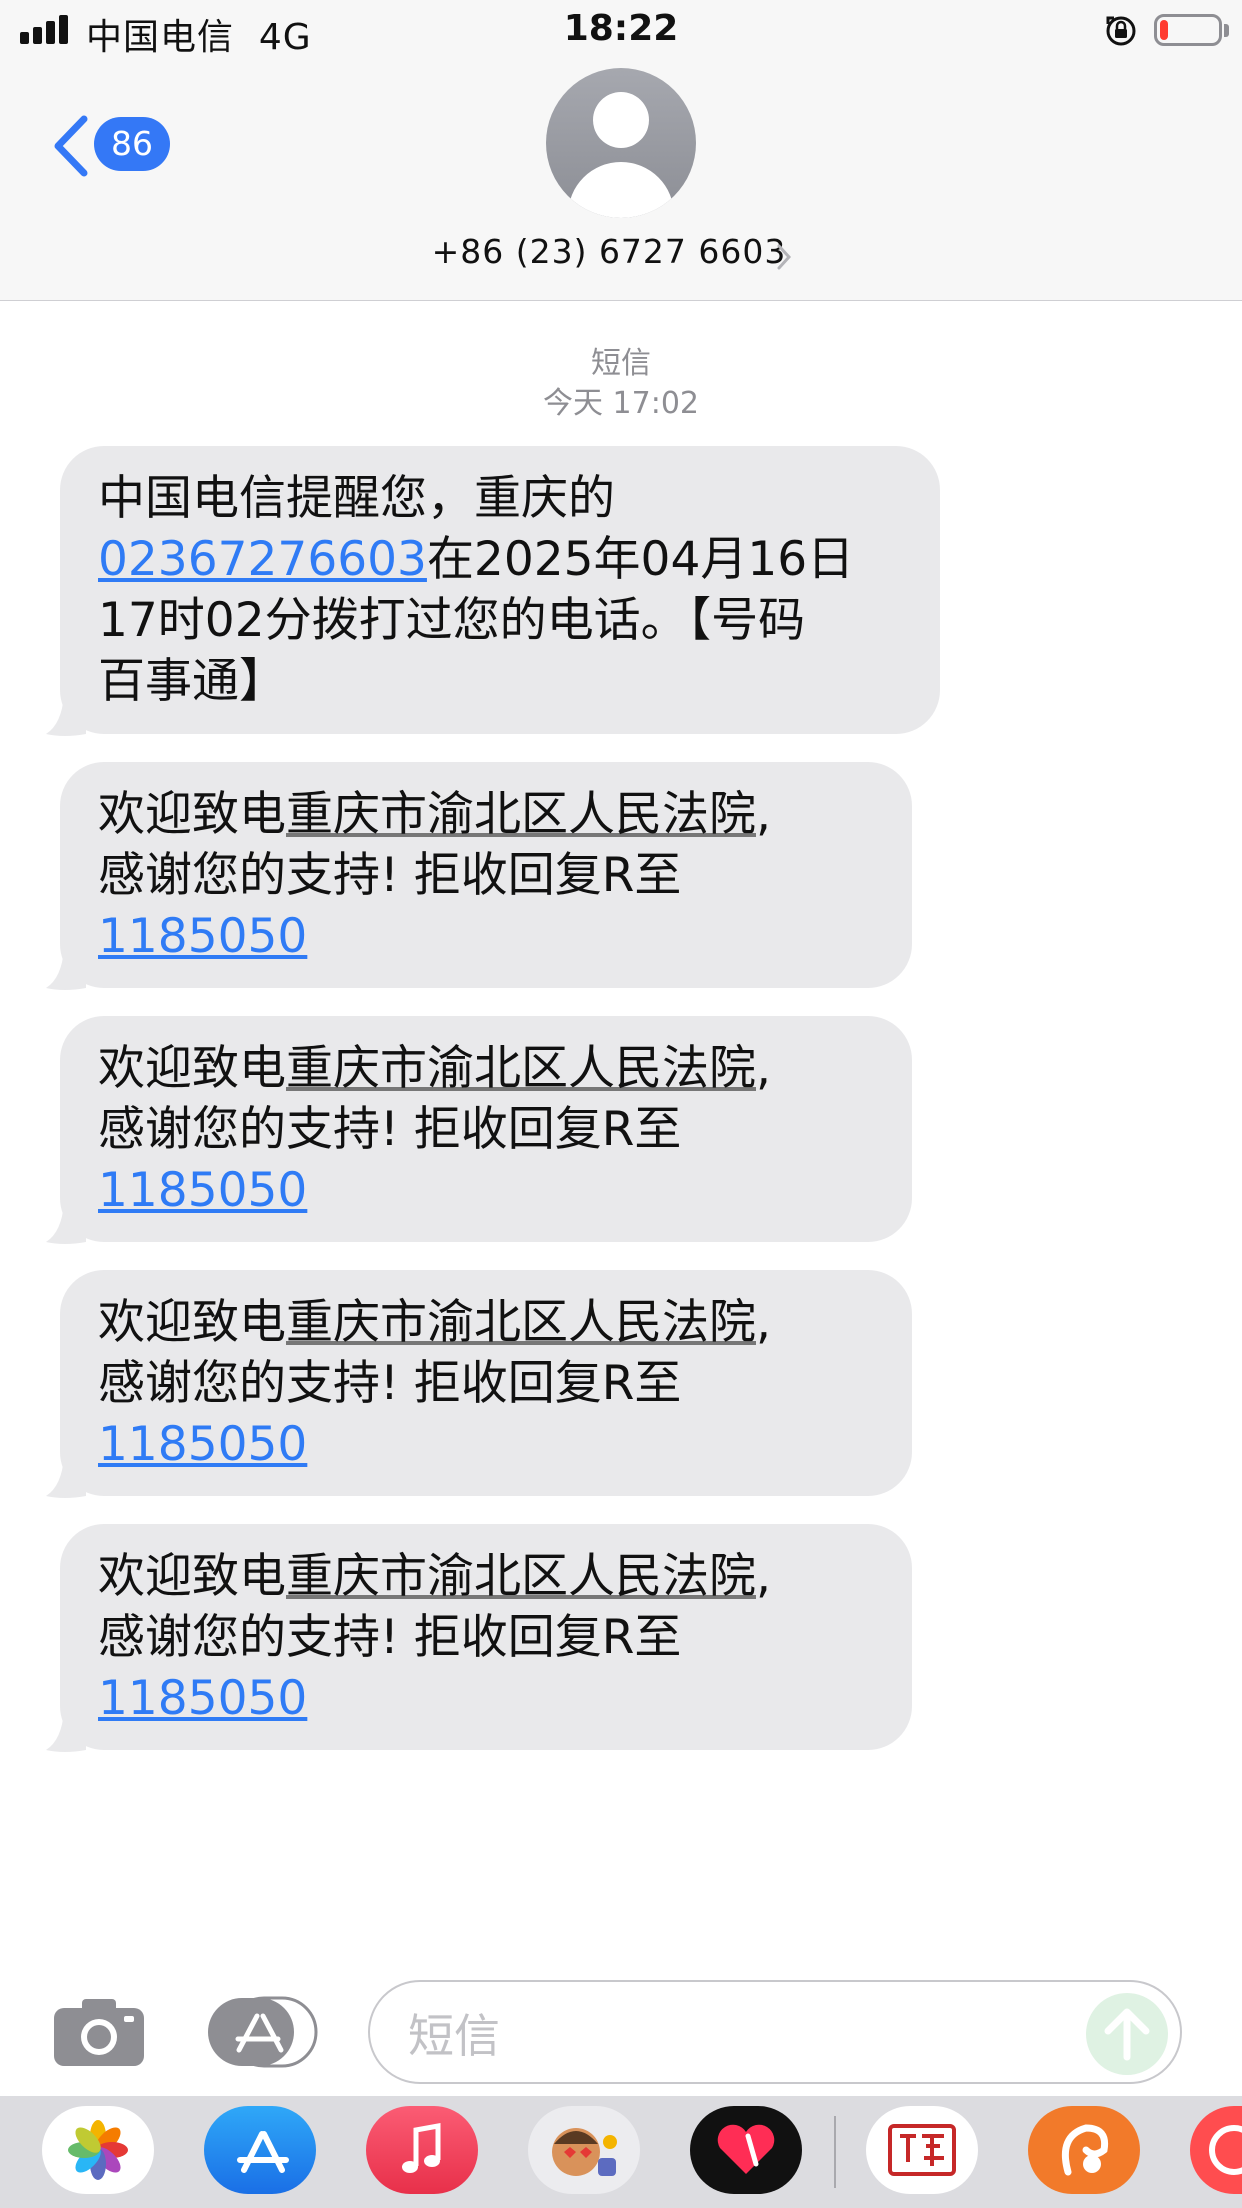  Describe the element at coordinates (621, 28) in the screenshot. I see `status-time: 18:22` at that location.